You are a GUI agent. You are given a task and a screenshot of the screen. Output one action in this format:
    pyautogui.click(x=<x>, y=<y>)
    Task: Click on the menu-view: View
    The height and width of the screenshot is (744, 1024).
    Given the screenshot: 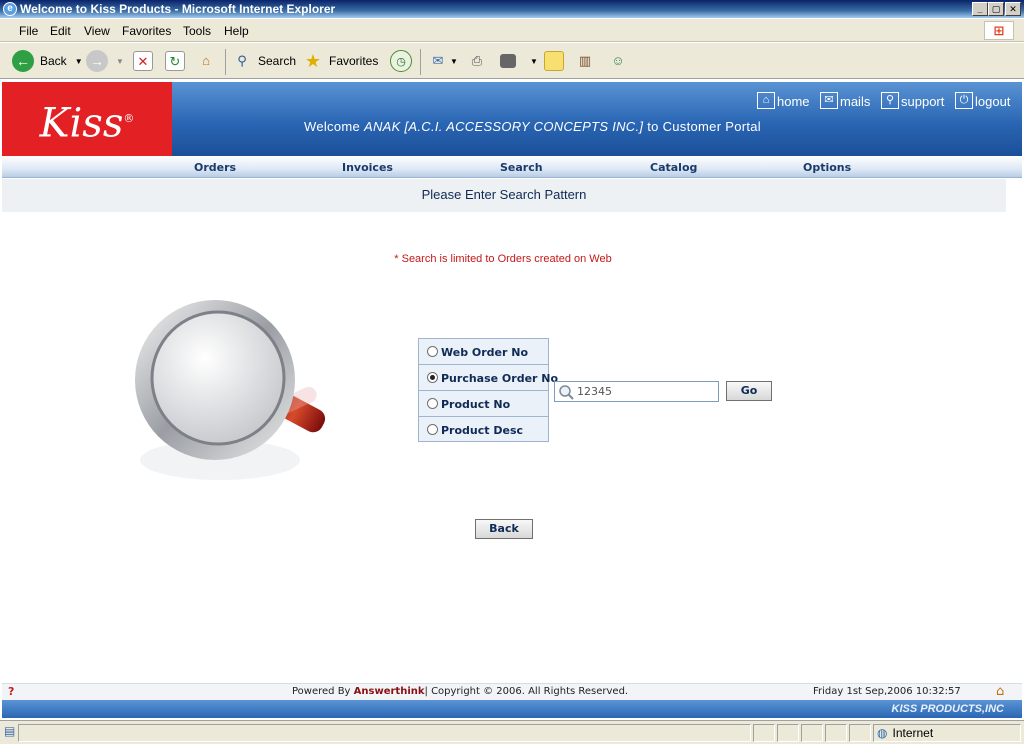 What is the action you would take?
    pyautogui.click(x=97, y=31)
    